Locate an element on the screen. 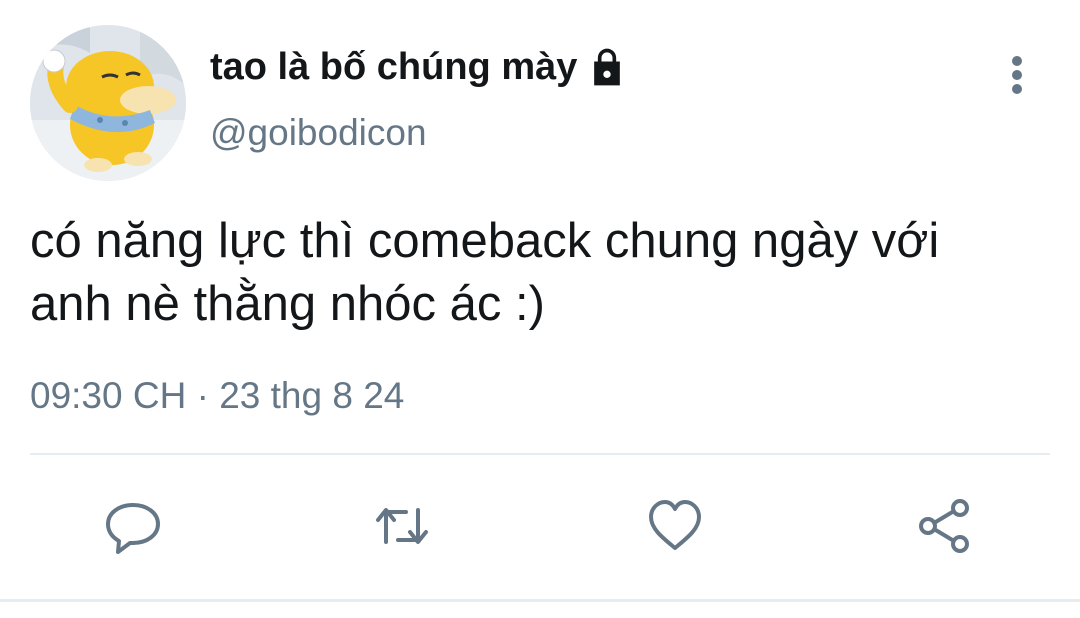  retweet-button is located at coordinates (402, 526).